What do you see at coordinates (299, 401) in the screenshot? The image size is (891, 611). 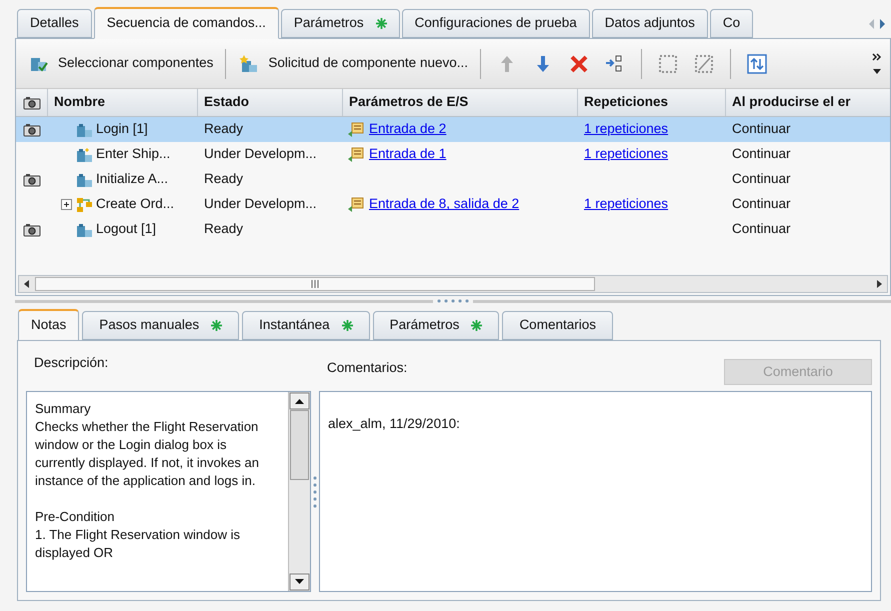 I see `scroll-up-icon` at bounding box center [299, 401].